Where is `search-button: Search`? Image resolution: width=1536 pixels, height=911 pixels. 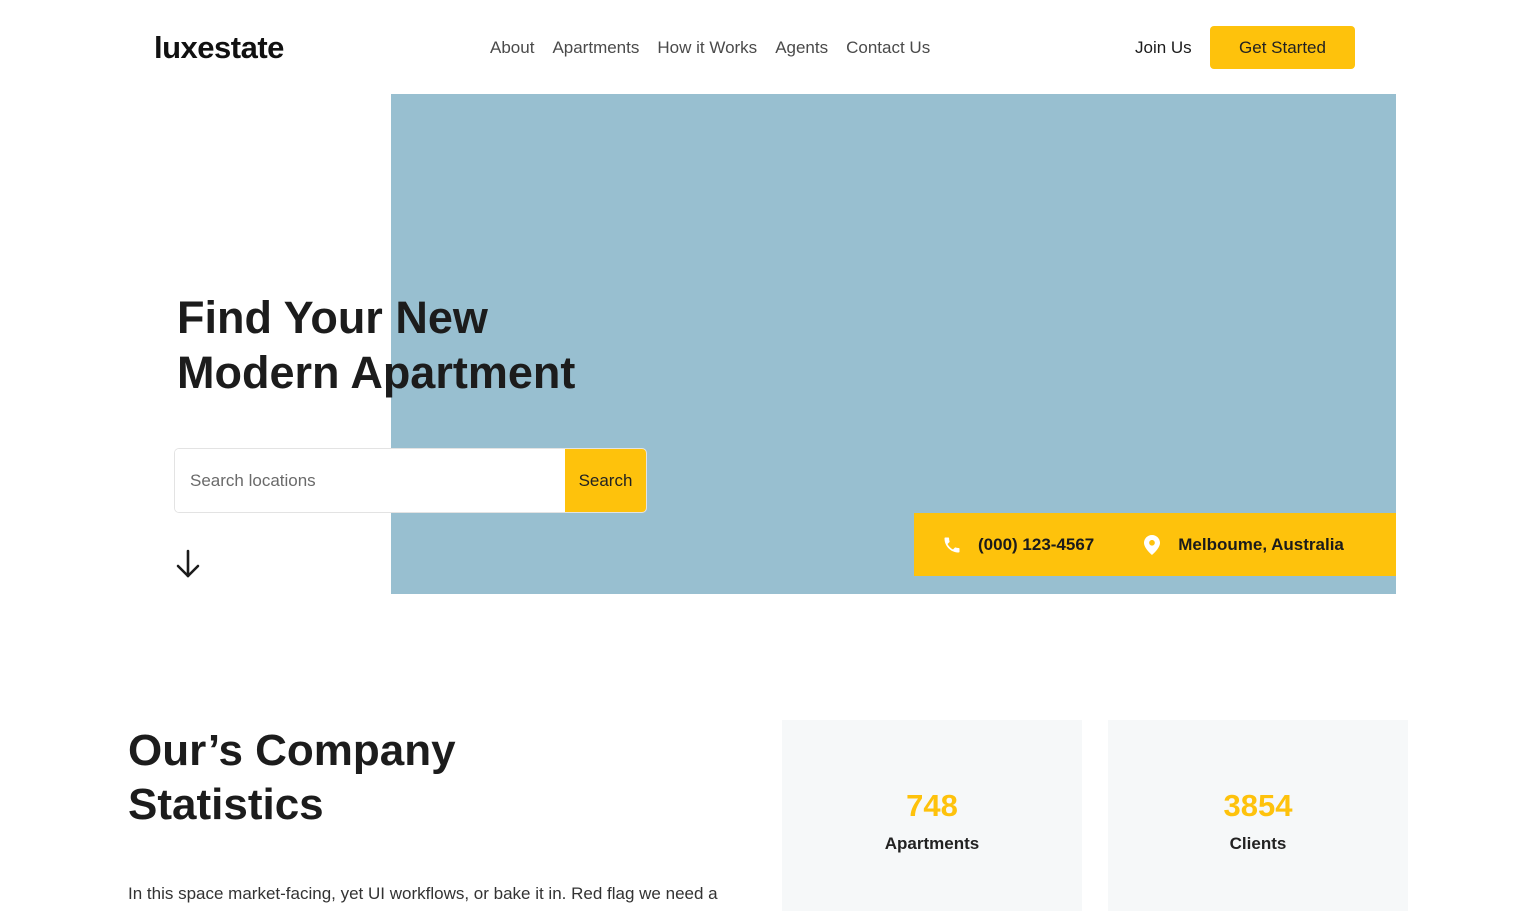 search-button: Search is located at coordinates (605, 480).